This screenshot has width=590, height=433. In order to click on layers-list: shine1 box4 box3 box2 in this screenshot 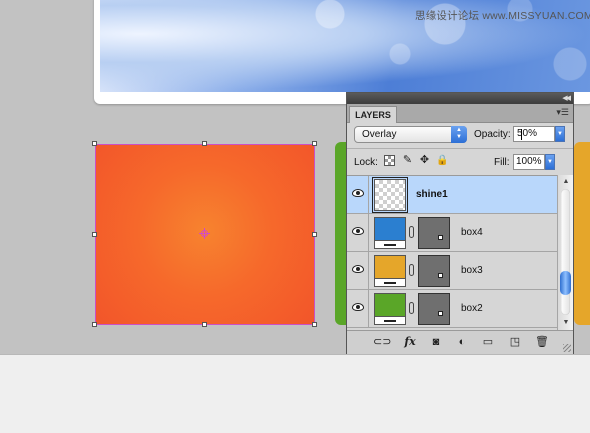, I will do `click(452, 253)`.